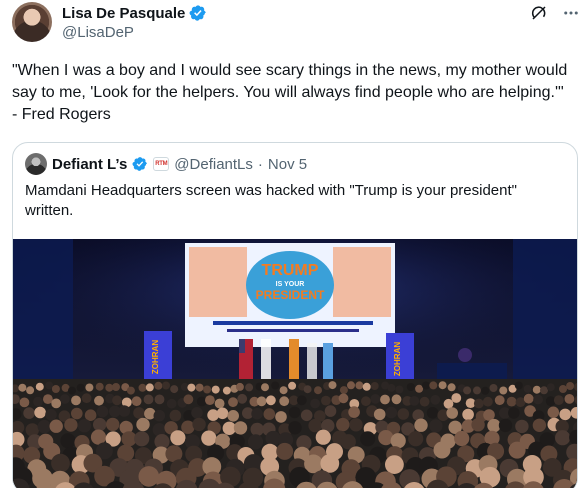 This screenshot has width=588, height=488. What do you see at coordinates (571, 13) in the screenshot?
I see `more-options-icon` at bounding box center [571, 13].